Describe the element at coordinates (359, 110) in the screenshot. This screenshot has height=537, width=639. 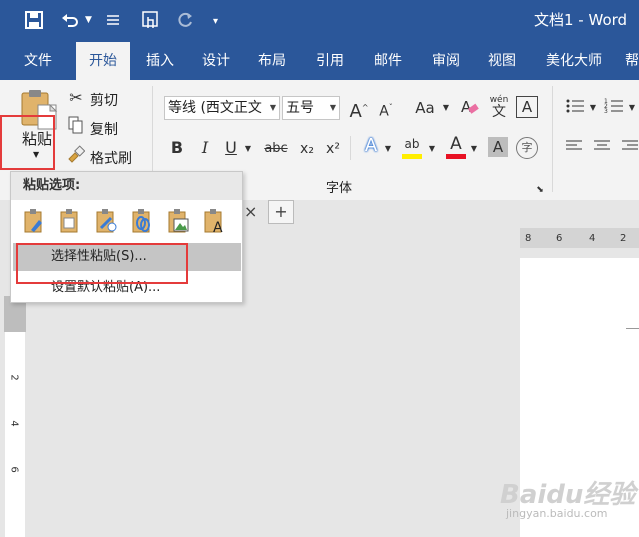
I see `grow-font-icon: A^` at that location.